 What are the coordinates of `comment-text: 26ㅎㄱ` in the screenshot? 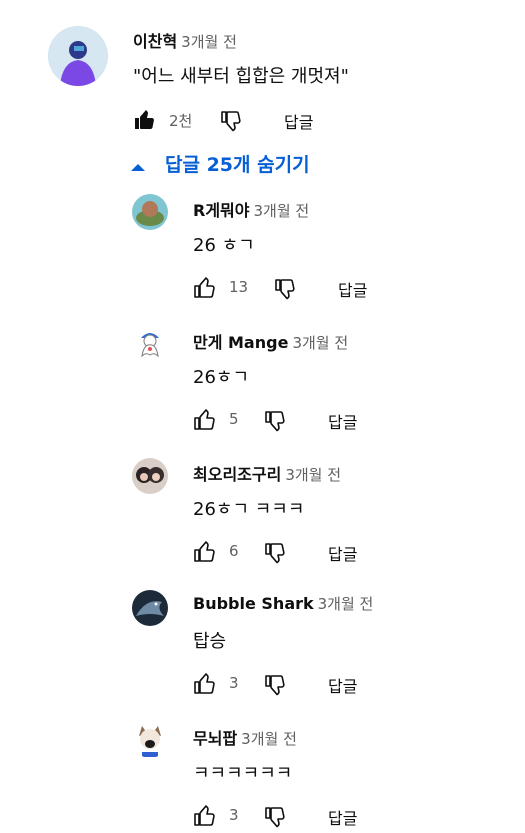 It's located at (221, 377).